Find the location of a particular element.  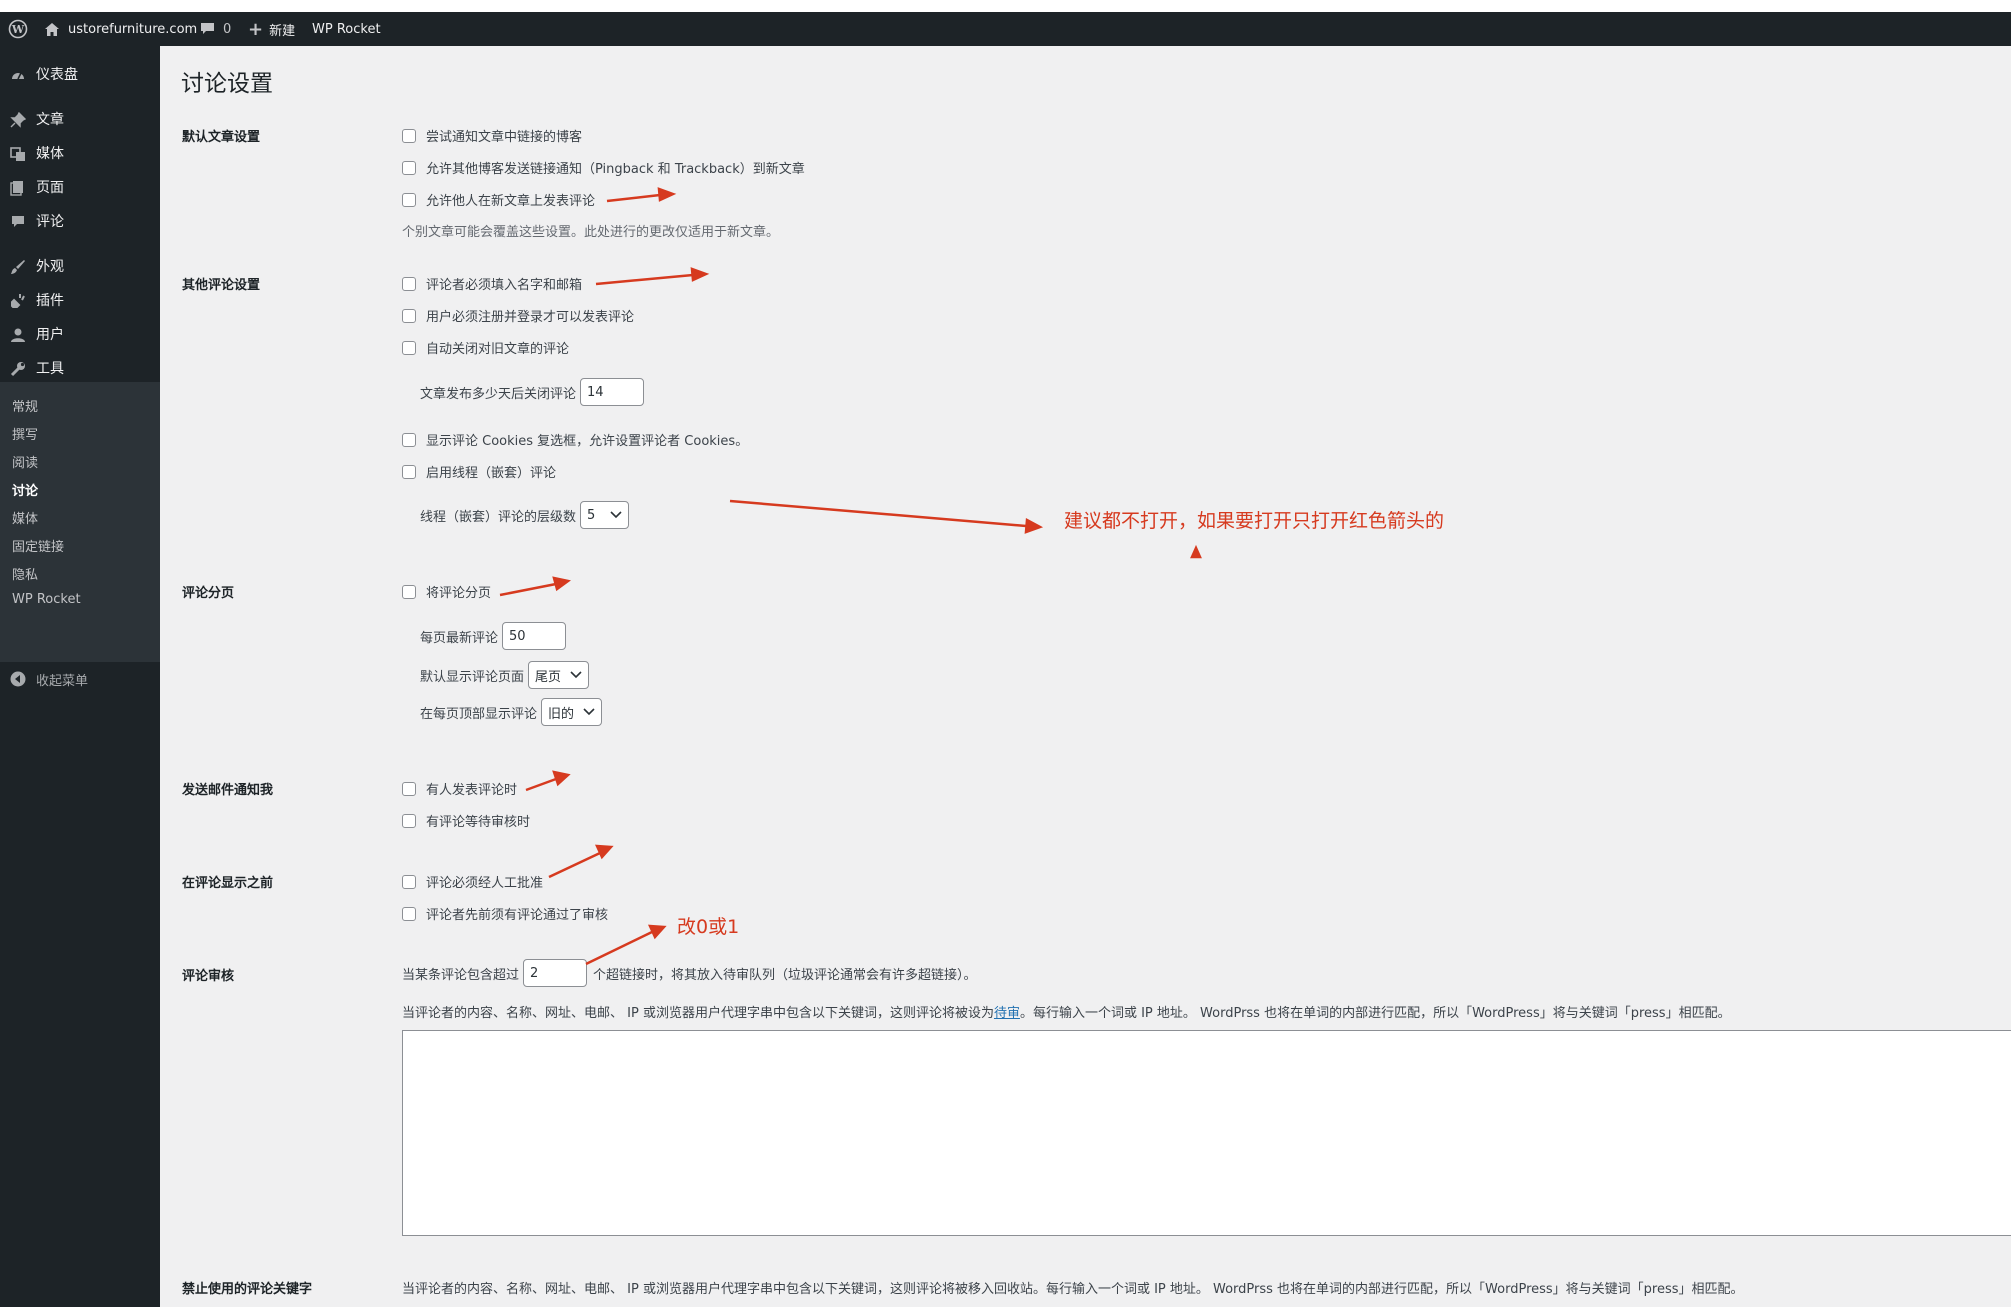

svg-text: W is located at coordinates (18, 29).